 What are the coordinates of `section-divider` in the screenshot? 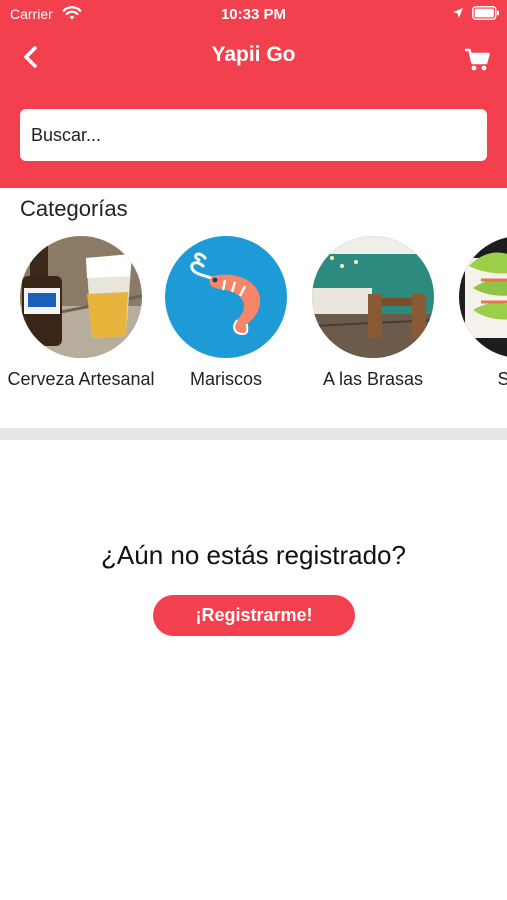 It's located at (253, 434).